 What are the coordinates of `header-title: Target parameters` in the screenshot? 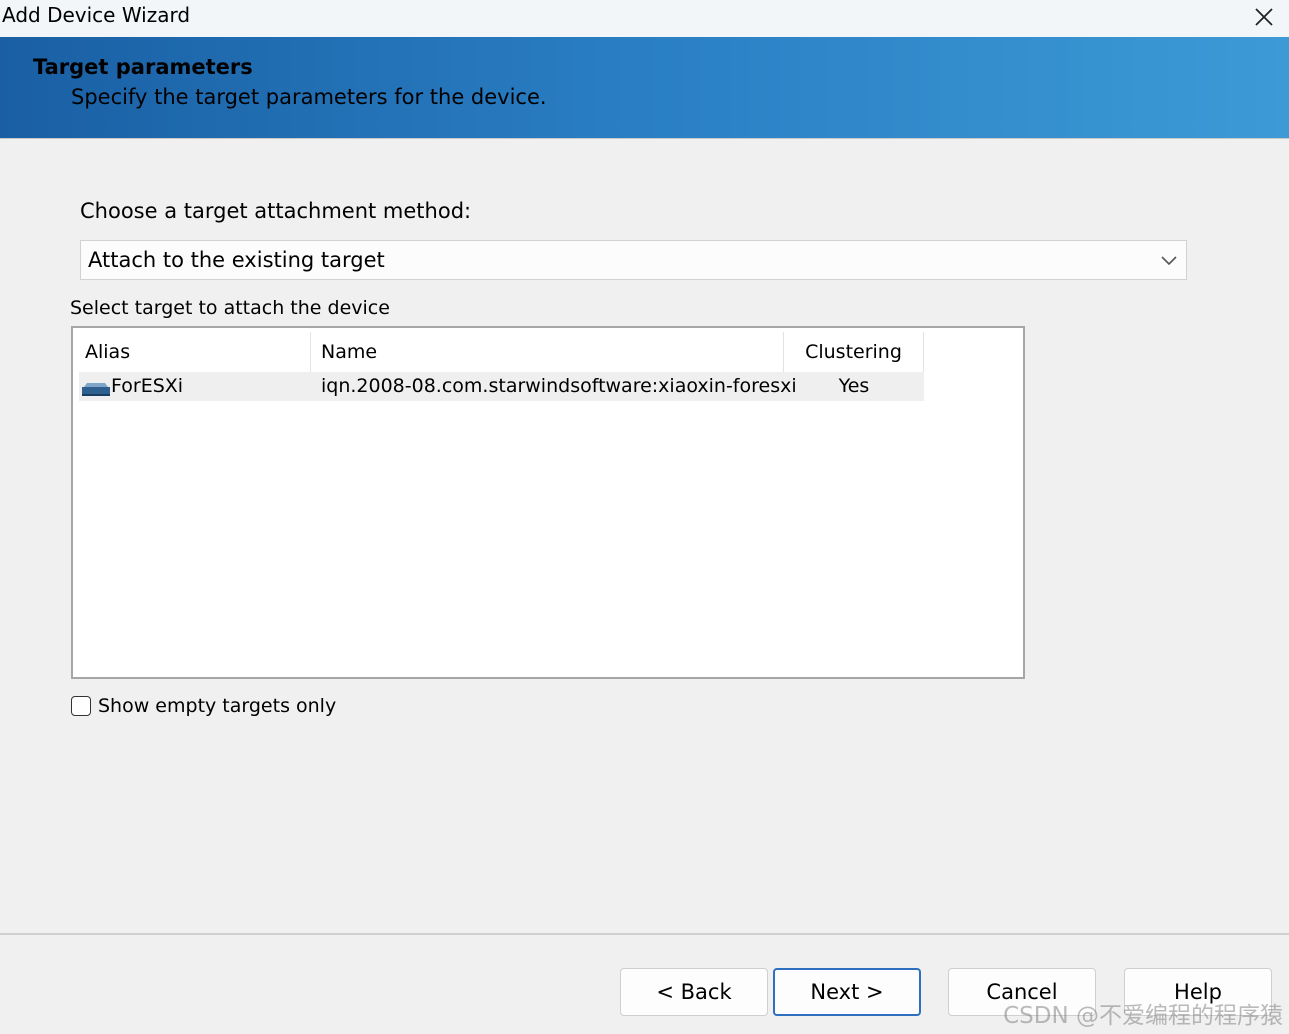 It's located at (143, 67).